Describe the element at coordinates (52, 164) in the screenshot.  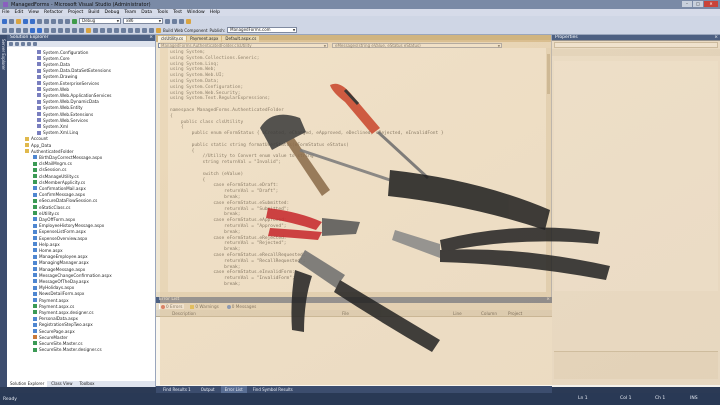
I see `tree-item: clsMailMngm.cs` at that location.